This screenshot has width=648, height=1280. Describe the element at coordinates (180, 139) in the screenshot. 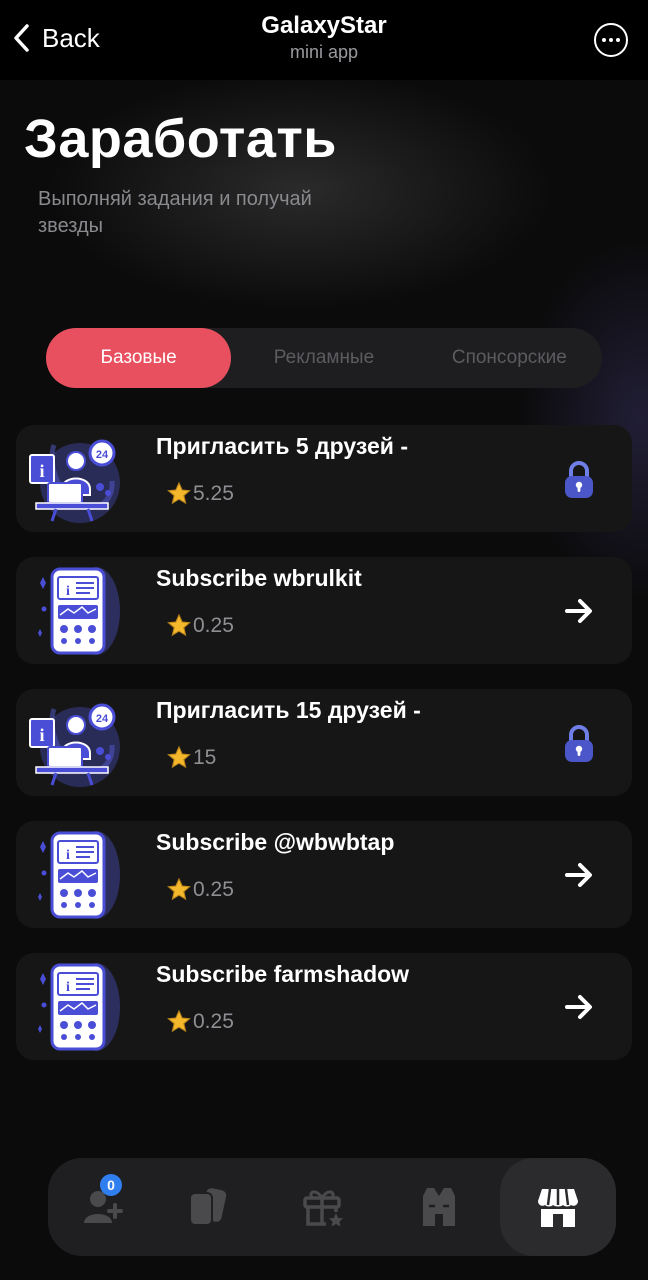

I see `page-title: Заработать` at that location.